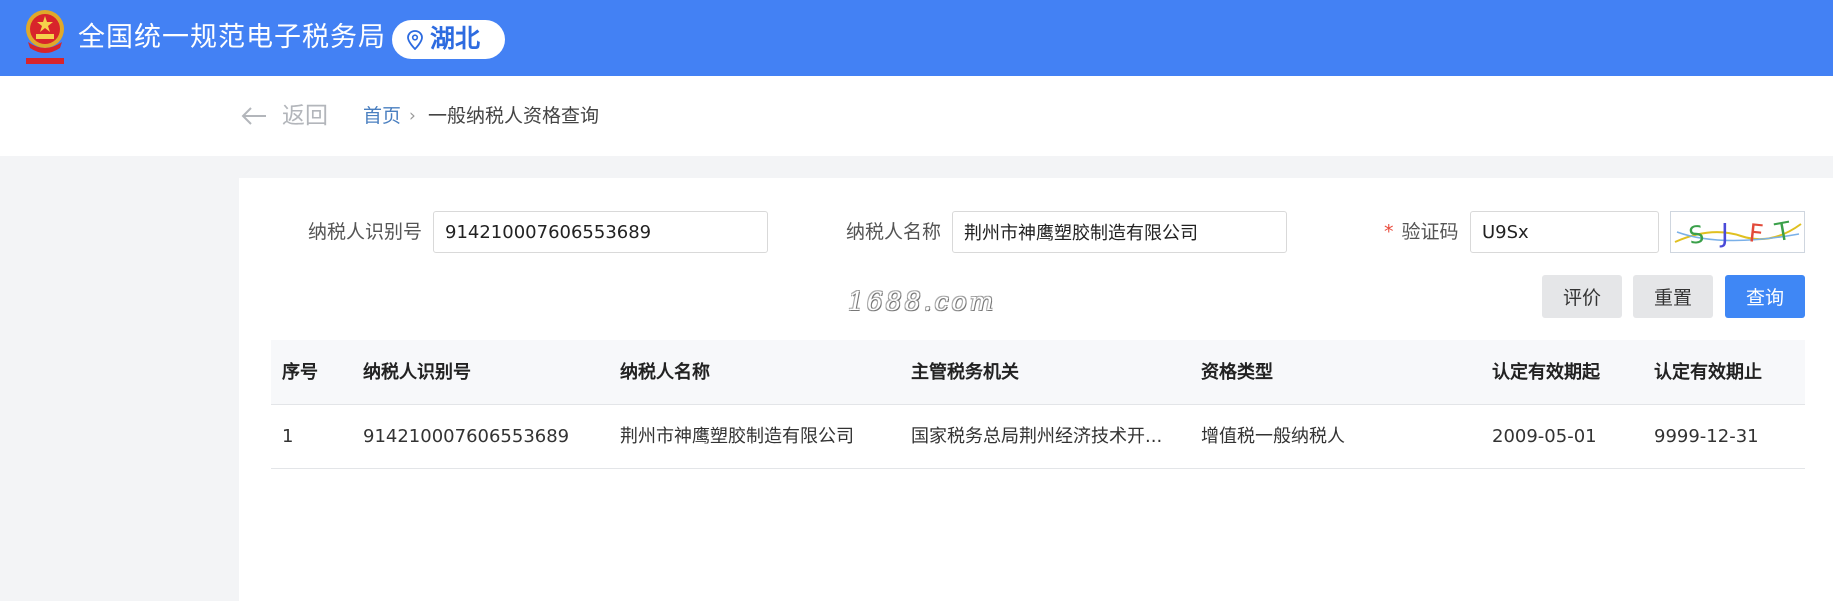 This screenshot has width=1833, height=601. What do you see at coordinates (1564, 232) in the screenshot?
I see `captcha-input` at bounding box center [1564, 232].